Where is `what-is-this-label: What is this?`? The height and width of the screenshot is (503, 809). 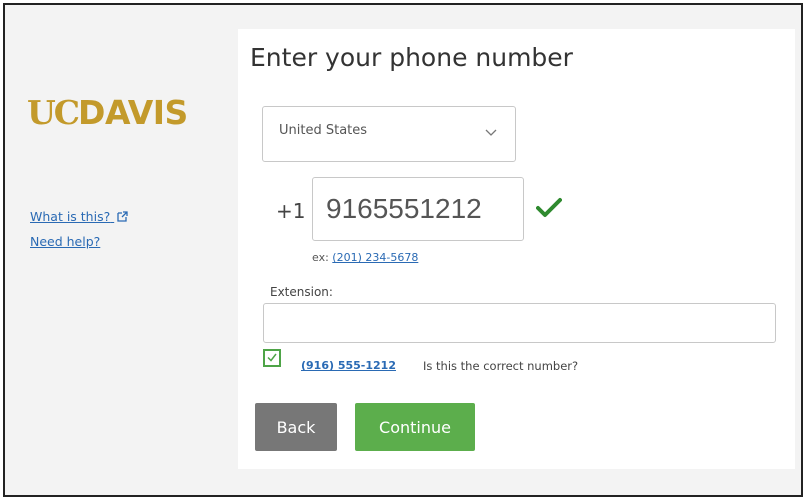 what-is-this-label: What is this? is located at coordinates (70, 216).